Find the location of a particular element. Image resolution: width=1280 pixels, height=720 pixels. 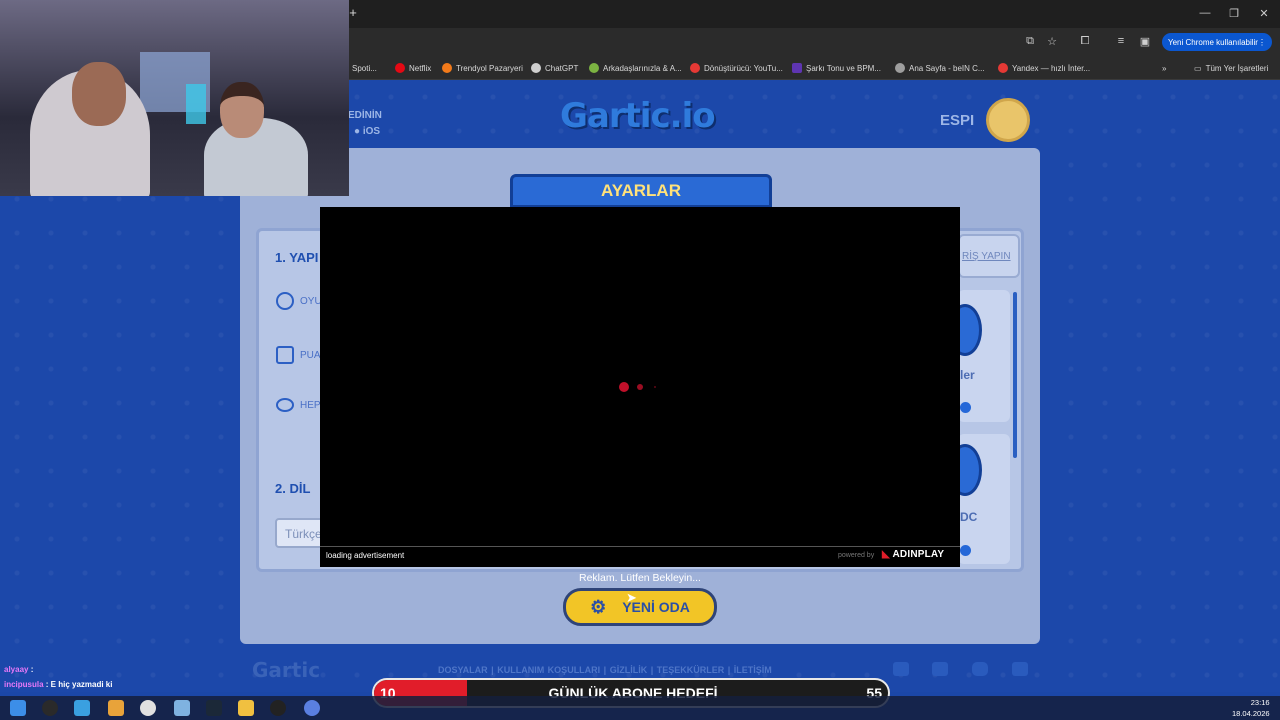

new-chrome-label: Yeni Chrome kullanılabilir is located at coordinates (1213, 42).